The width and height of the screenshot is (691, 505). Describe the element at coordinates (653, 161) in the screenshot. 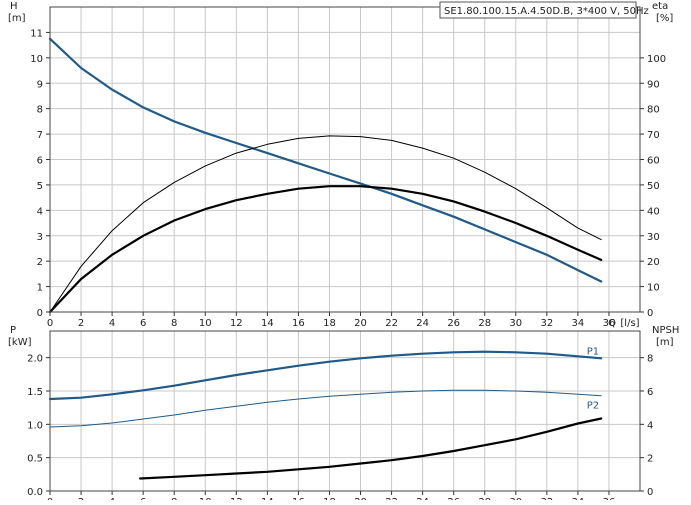

I see `right-tick-label: 60` at that location.